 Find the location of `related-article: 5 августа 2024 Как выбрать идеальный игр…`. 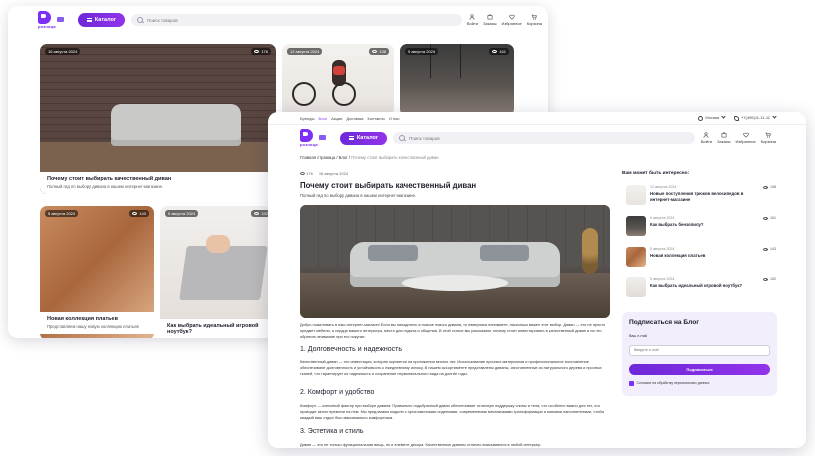

related-article: 5 августа 2024 Как выбрать идеальный игр… is located at coordinates (701, 289).